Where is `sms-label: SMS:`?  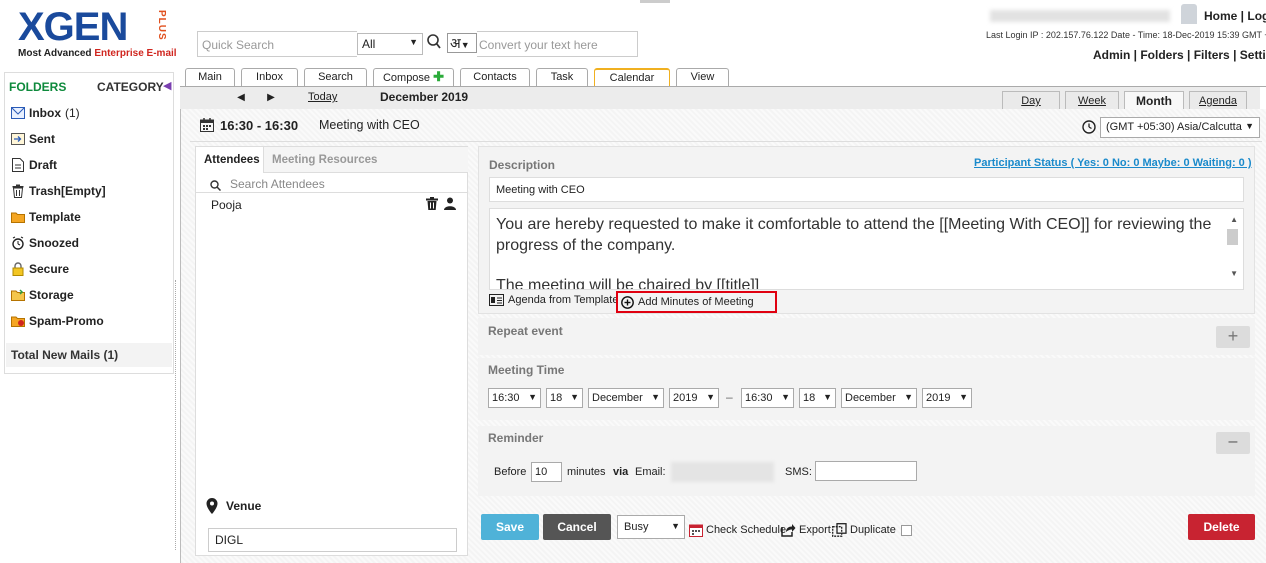
sms-label: SMS: is located at coordinates (798, 472).